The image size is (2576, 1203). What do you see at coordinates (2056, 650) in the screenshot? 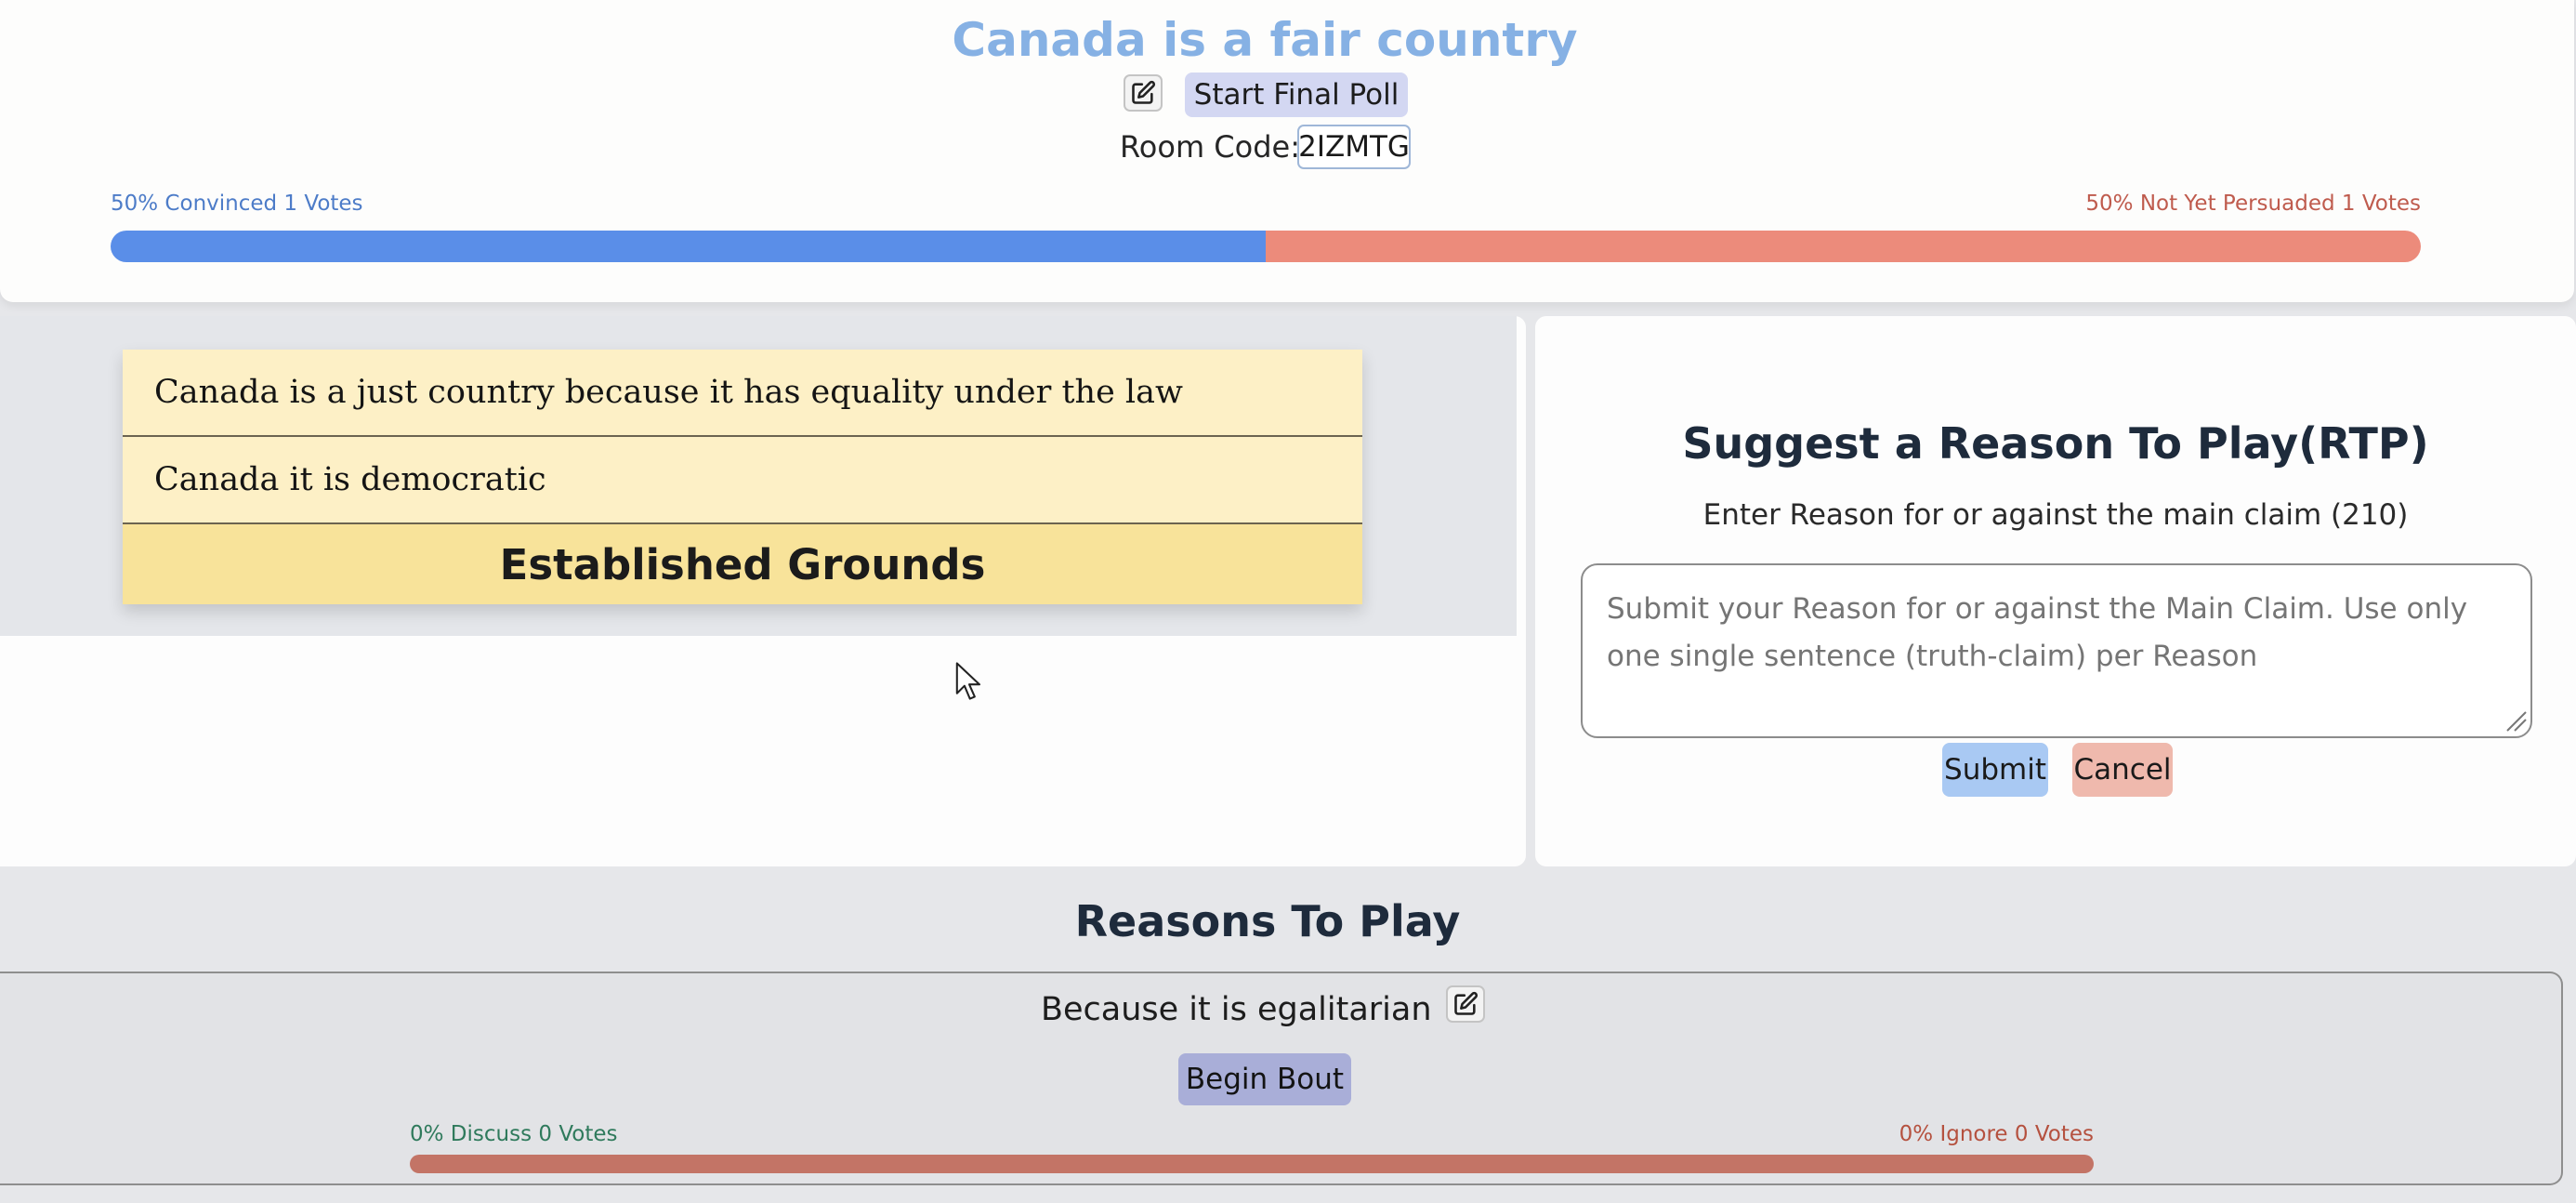
I see `reason-input` at bounding box center [2056, 650].